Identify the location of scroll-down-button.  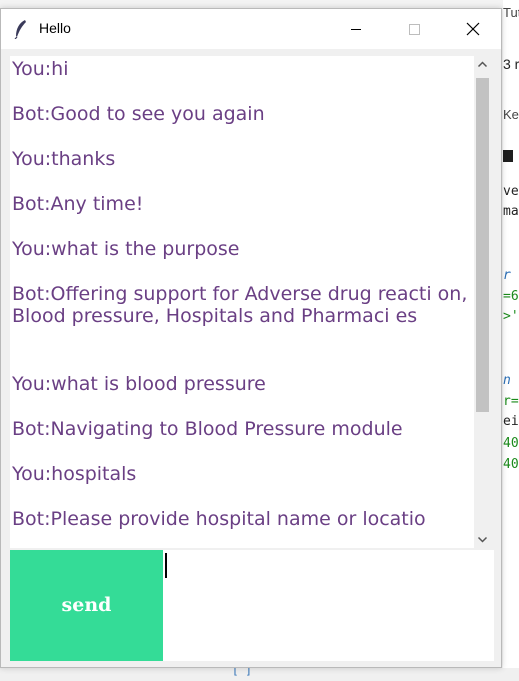
(482, 539).